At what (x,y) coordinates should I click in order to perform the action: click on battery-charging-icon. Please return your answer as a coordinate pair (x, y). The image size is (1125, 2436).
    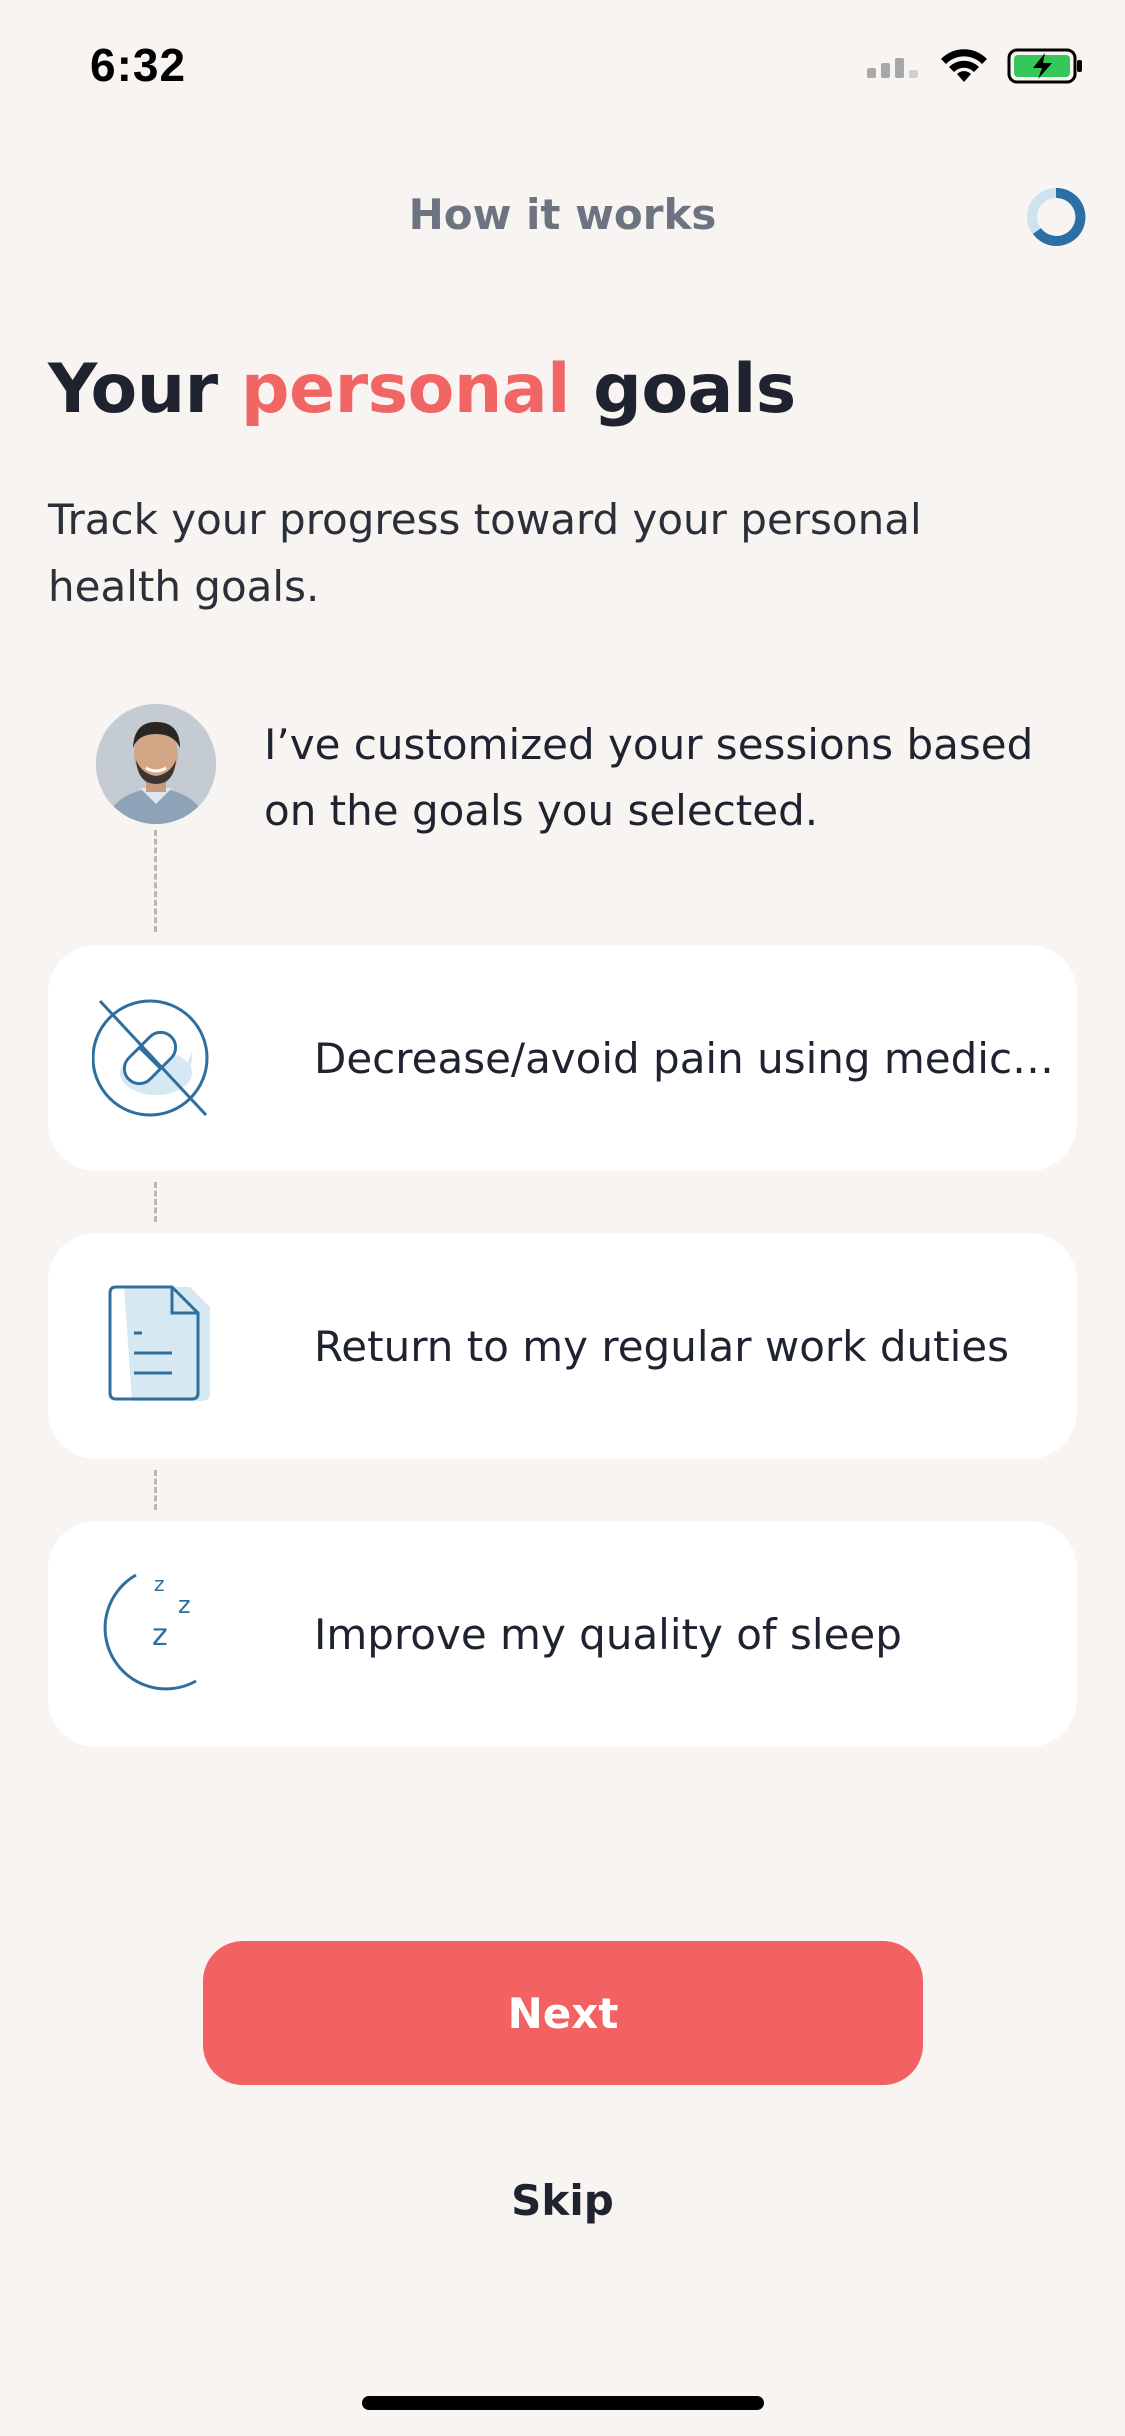
    Looking at the image, I should click on (1044, 66).